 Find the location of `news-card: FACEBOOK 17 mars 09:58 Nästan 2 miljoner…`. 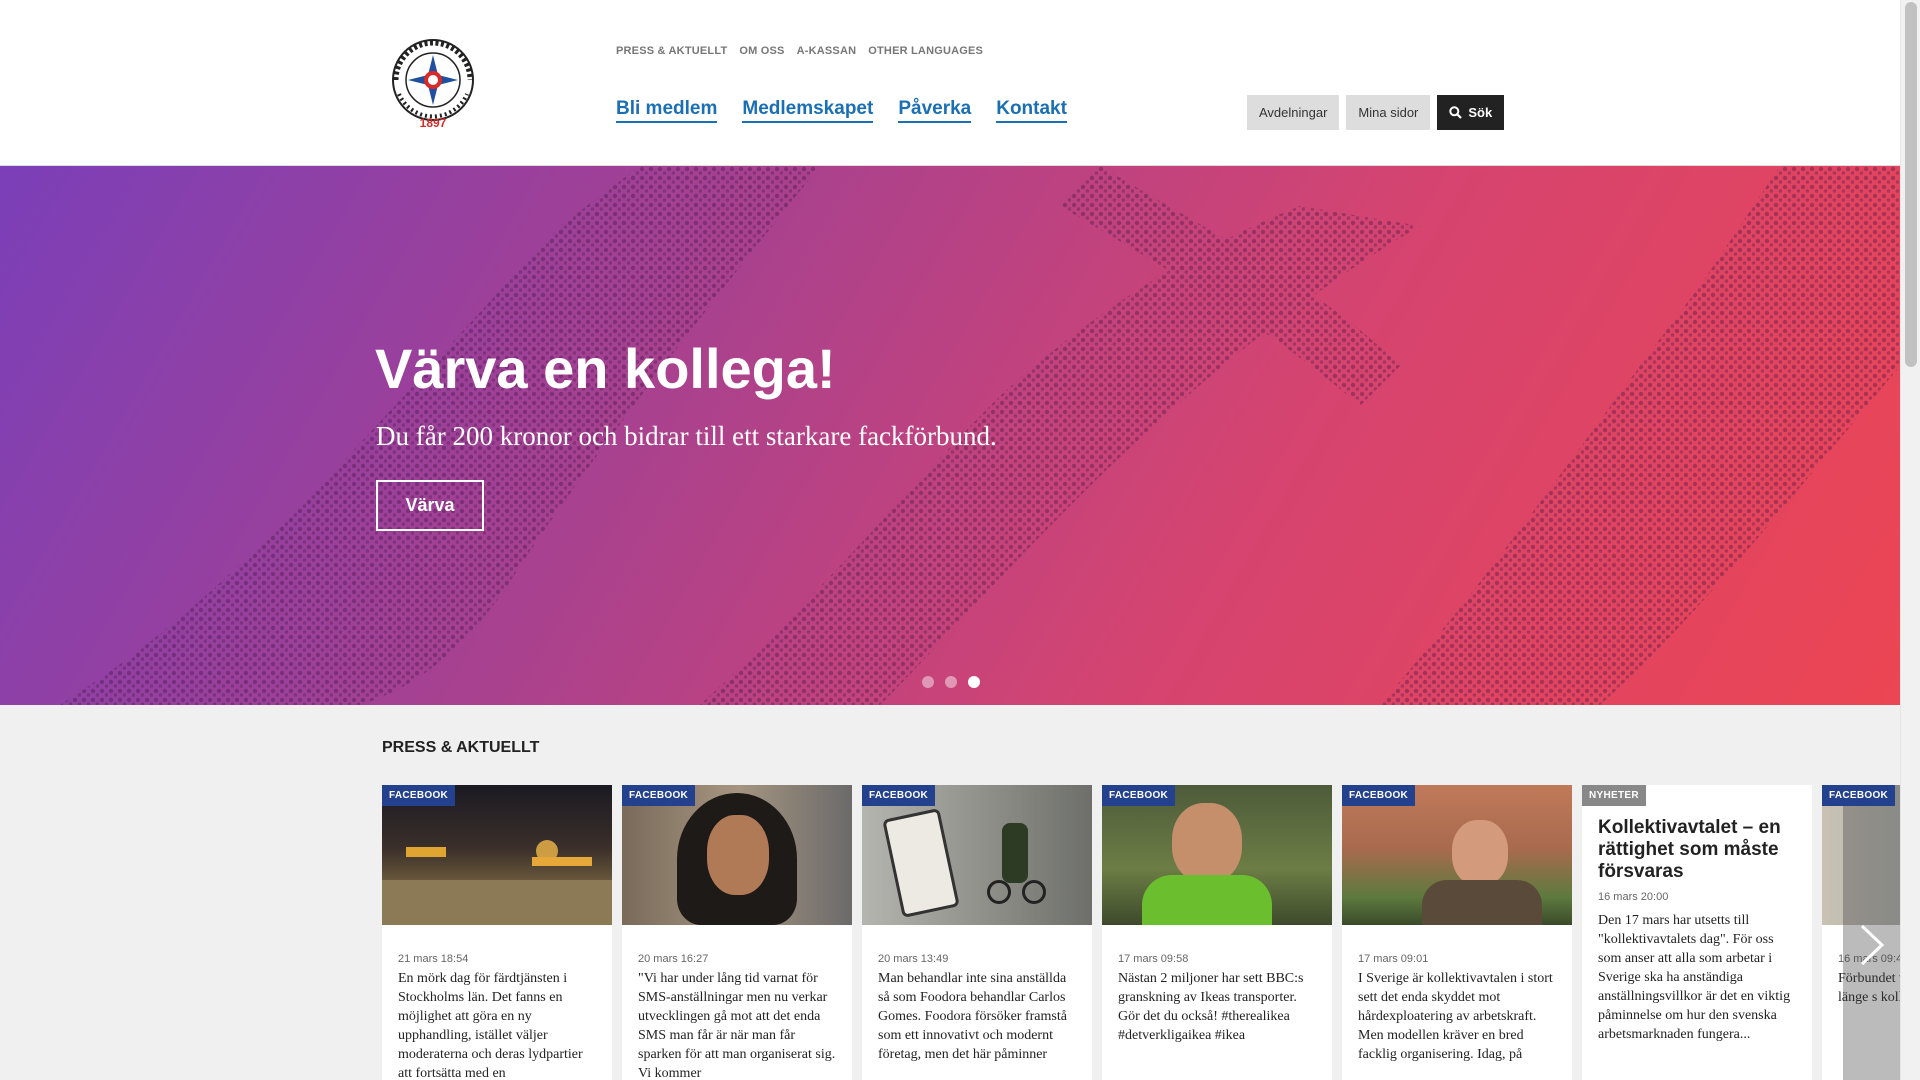

news-card: FACEBOOK 17 mars 09:58 Nästan 2 miljoner… is located at coordinates (1217, 932).